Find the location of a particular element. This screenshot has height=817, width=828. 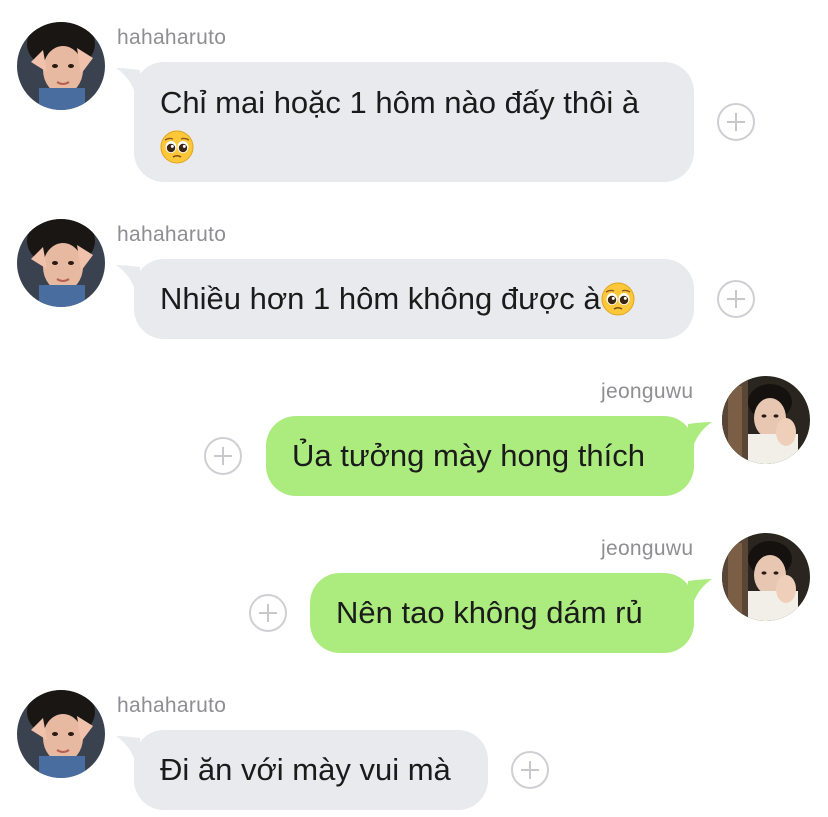

message-bubble: Đi ăn với mày vui mà is located at coordinates (311, 770).